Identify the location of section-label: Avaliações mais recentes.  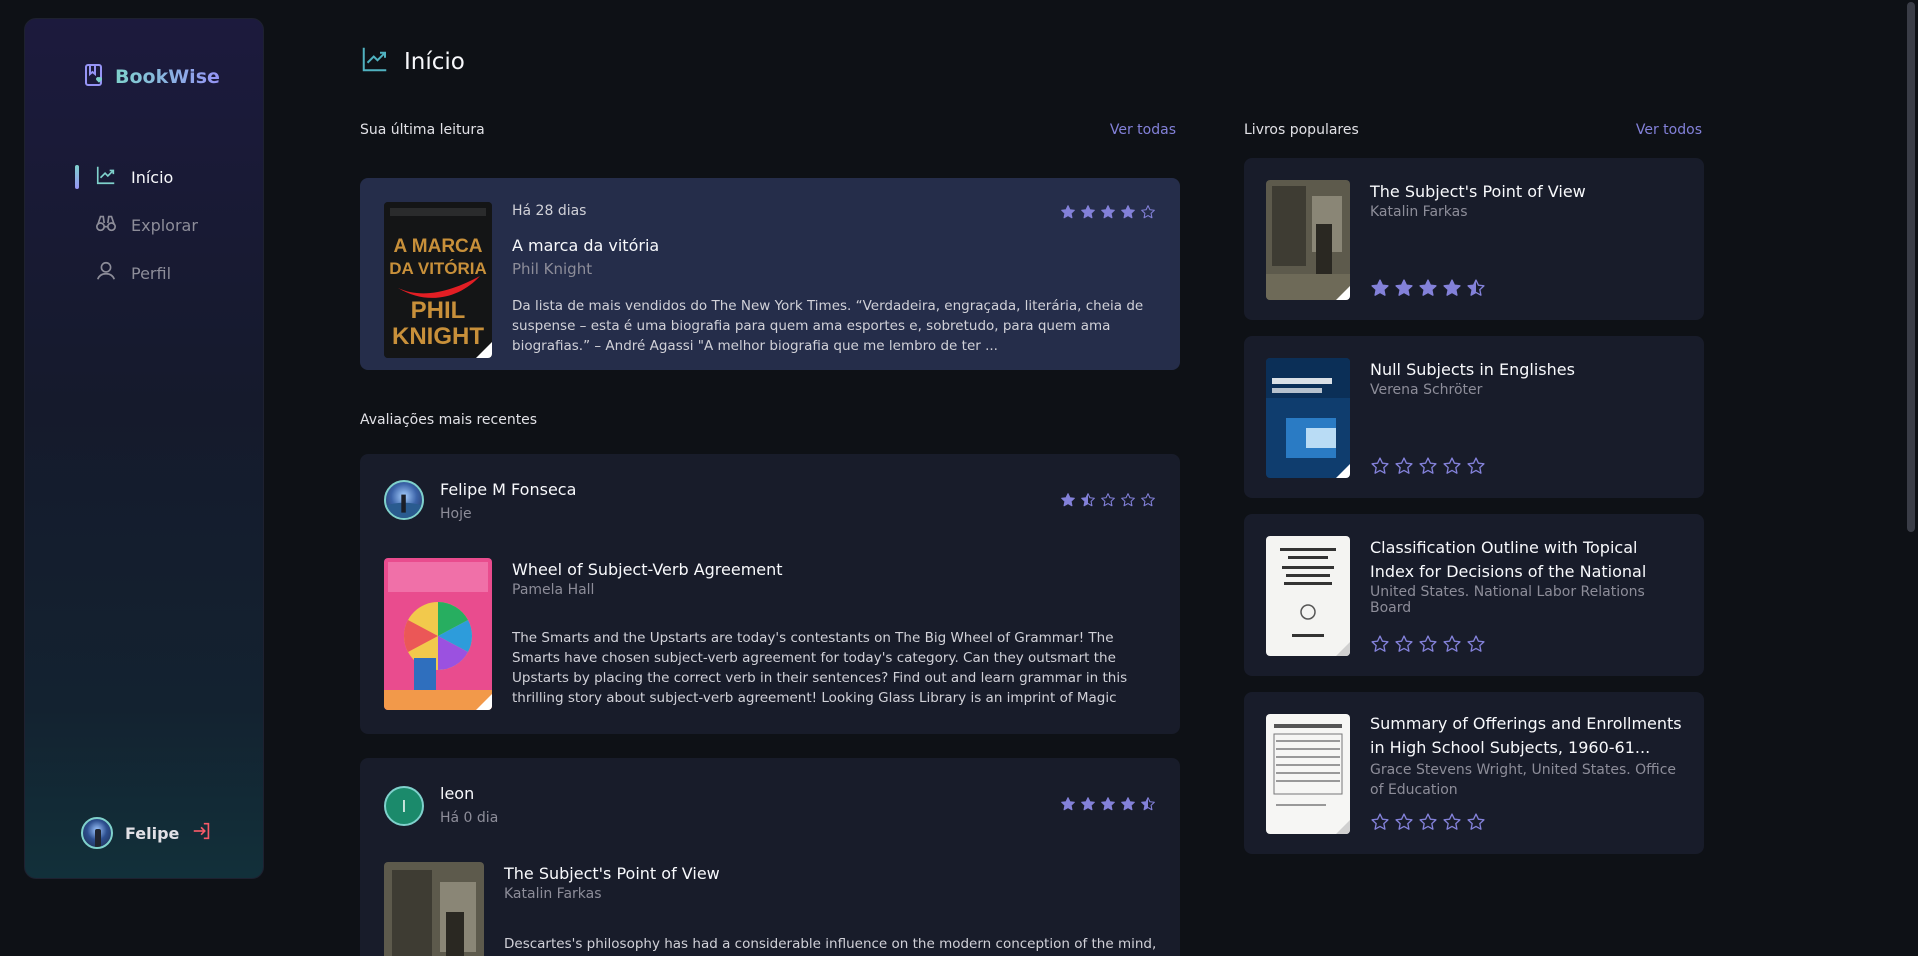
(449, 420).